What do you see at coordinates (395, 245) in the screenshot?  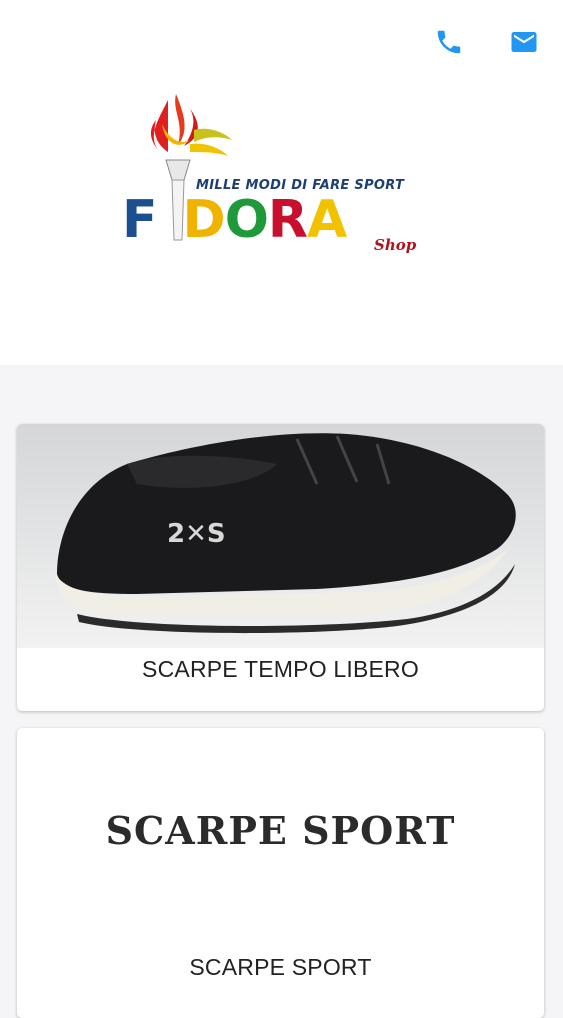 I see `logo-shop: Shop` at bounding box center [395, 245].